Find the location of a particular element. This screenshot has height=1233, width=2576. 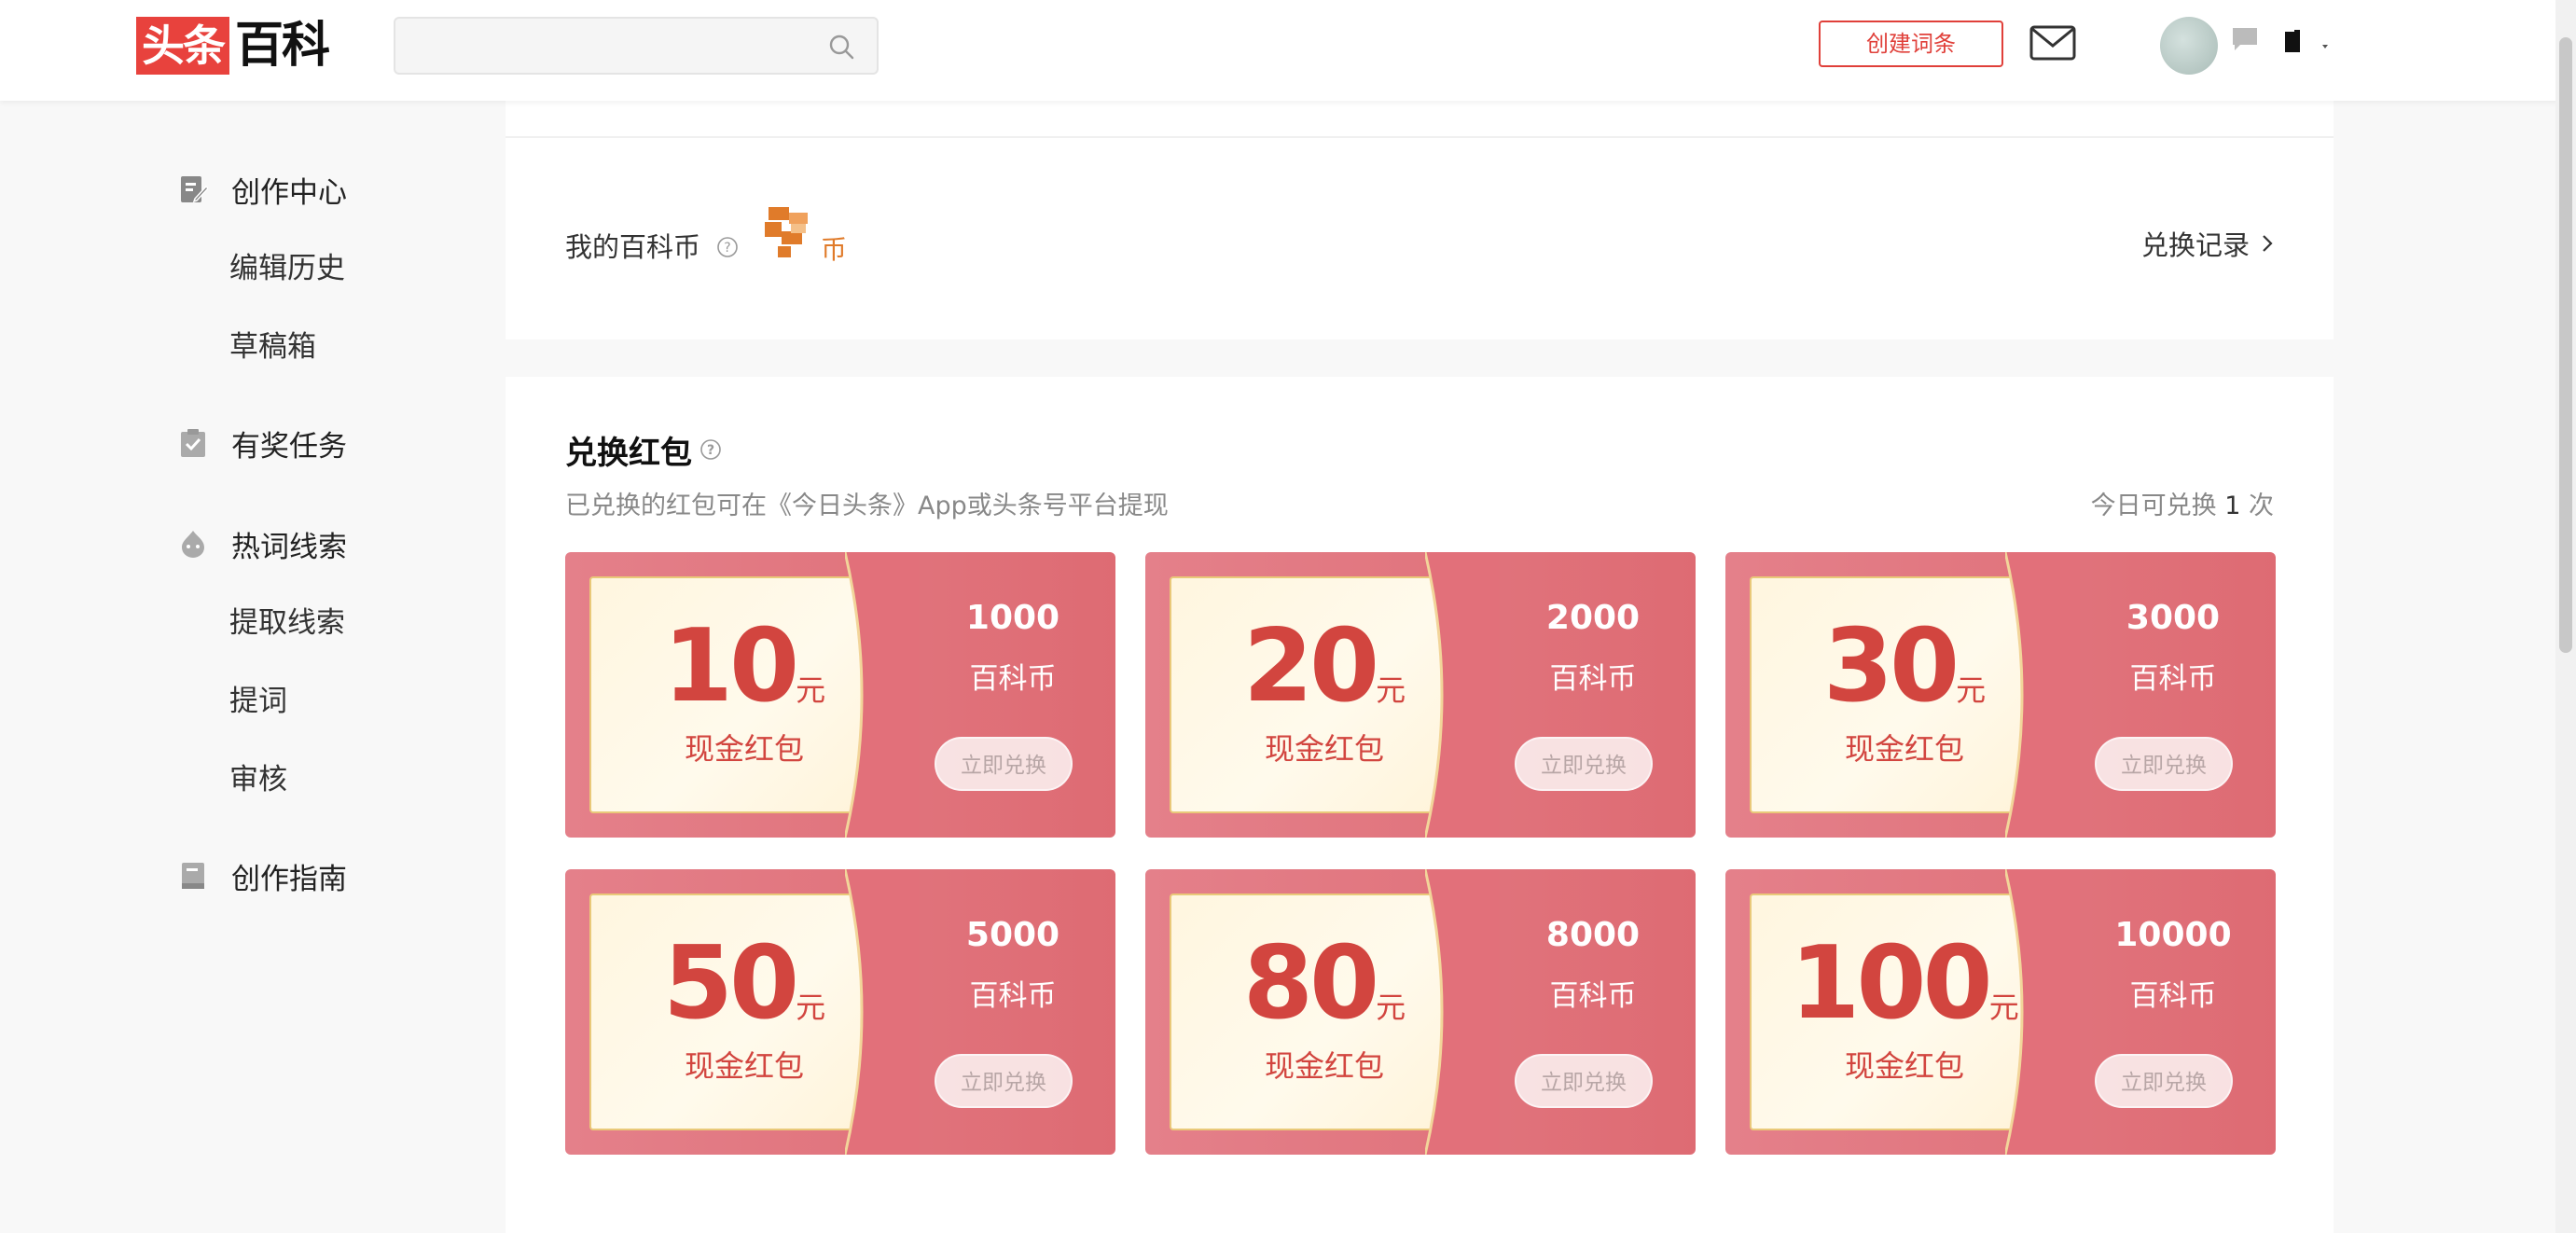

create-entry-button: 创建词条 is located at coordinates (1911, 44).